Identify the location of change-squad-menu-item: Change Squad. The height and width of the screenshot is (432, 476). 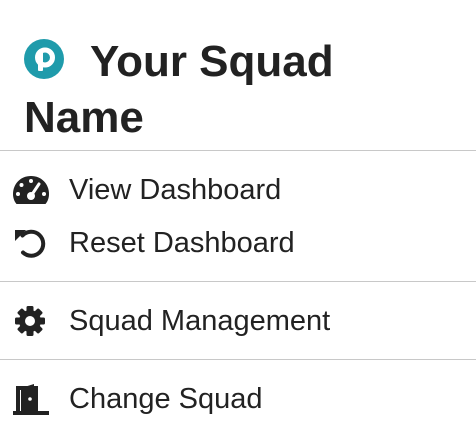
(238, 399).